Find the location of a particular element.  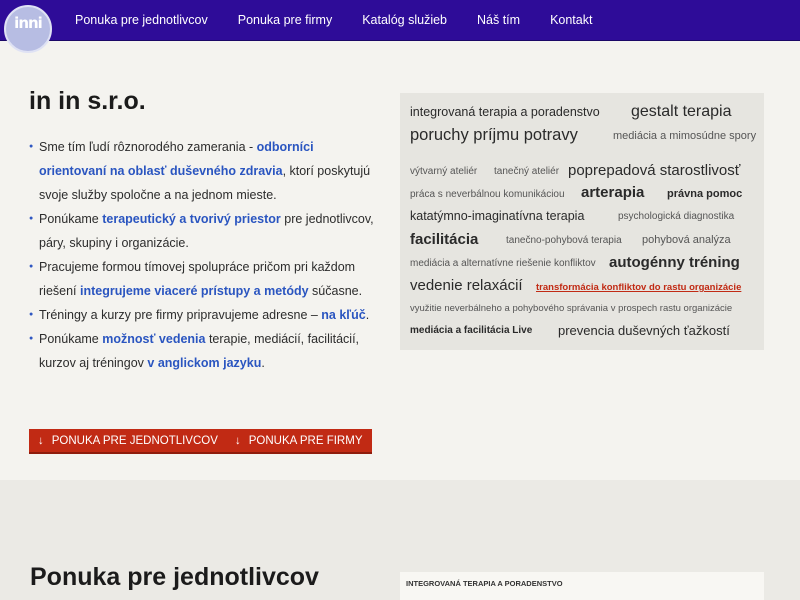

site-logo: inni is located at coordinates (28, 29).